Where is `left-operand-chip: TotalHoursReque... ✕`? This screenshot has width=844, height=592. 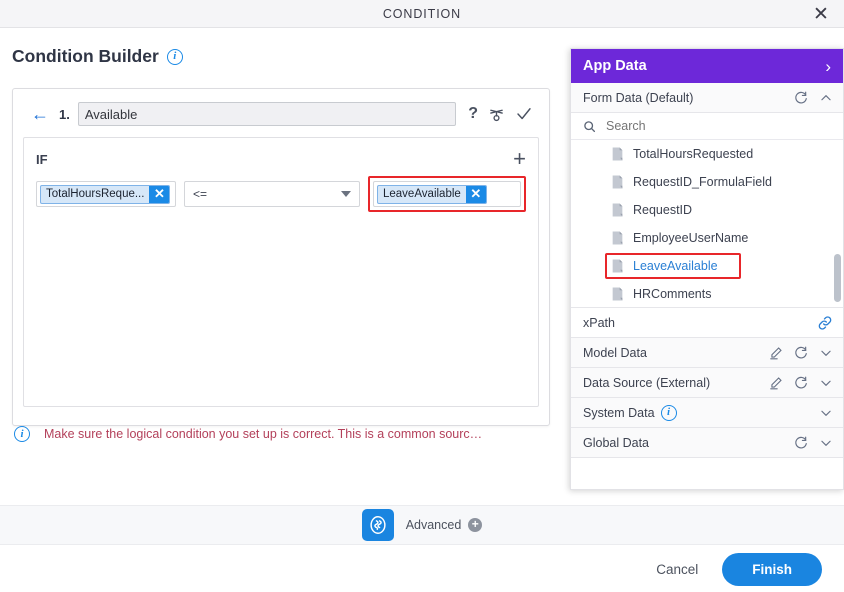
left-operand-chip: TotalHoursReque... ✕ is located at coordinates (105, 194).